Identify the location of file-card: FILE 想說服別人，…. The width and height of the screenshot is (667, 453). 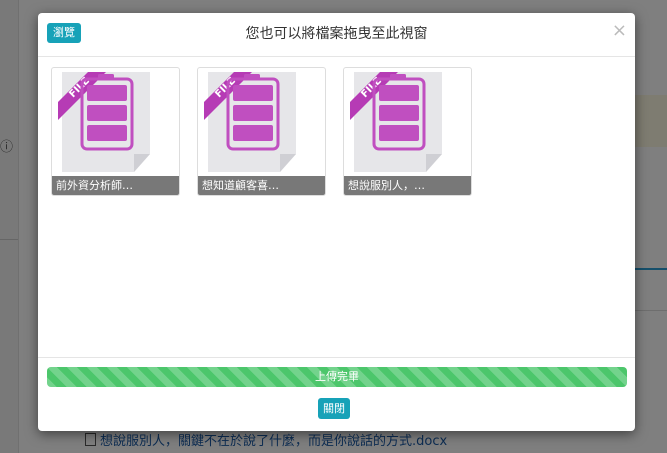
(407, 131).